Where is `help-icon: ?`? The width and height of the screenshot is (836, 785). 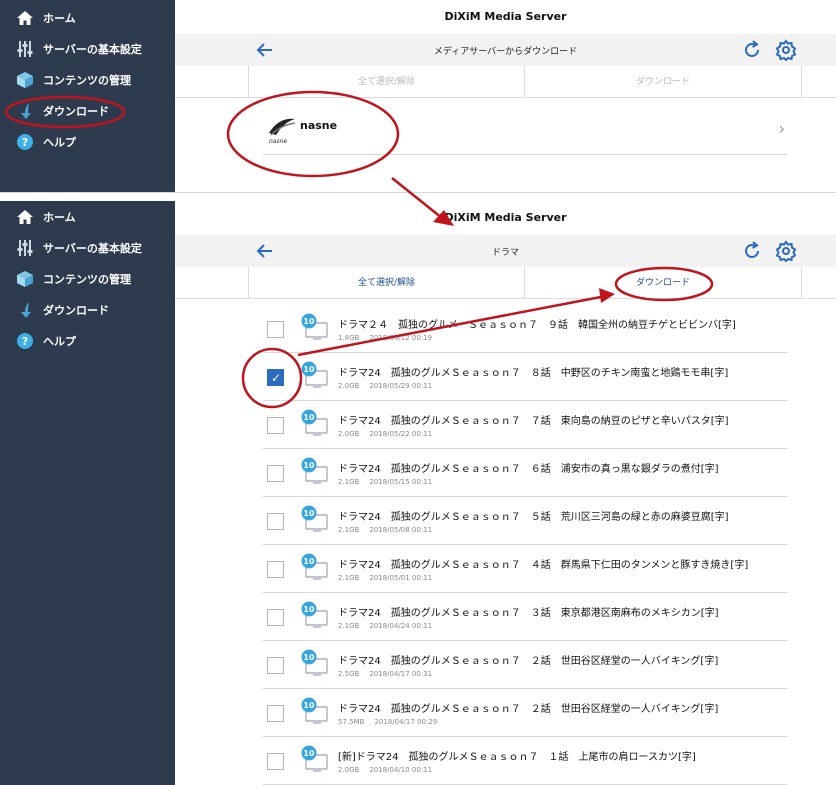
help-icon: ? is located at coordinates (25, 341).